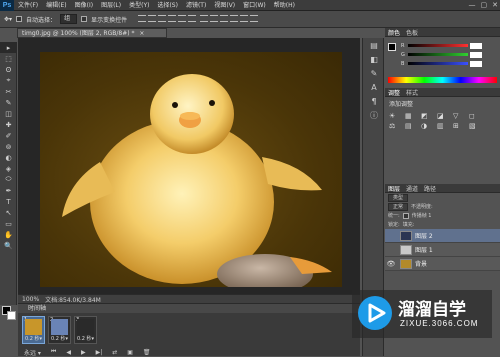  Describe the element at coordinates (444, 116) in the screenshot. I see `exposure-icon: ◪` at that location.